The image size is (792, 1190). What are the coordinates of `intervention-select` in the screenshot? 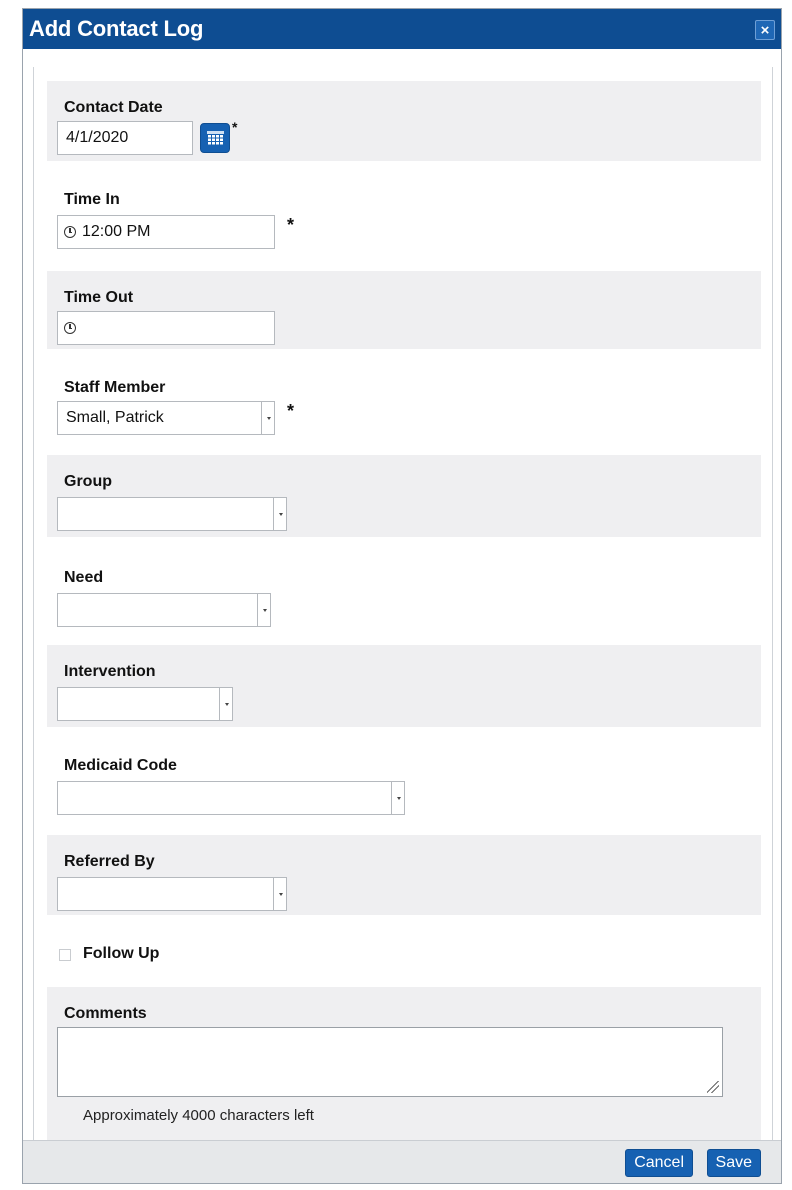 It's located at (145, 704).